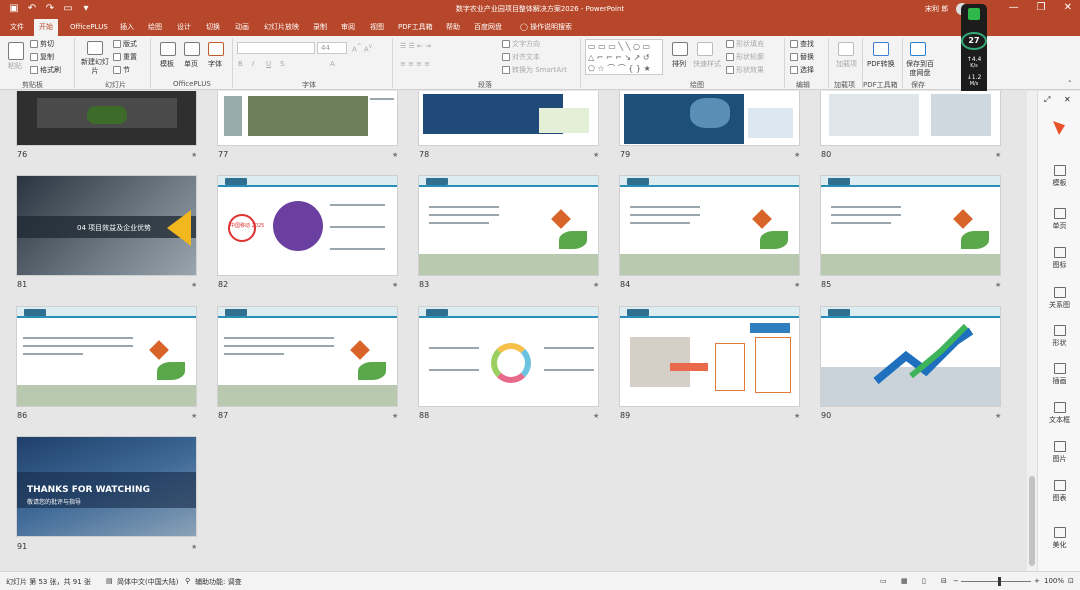 This screenshot has height=590, width=1080. Describe the element at coordinates (415, 64) in the screenshot. I see `align-icons: ≡ ≡ ≡ ≡` at that location.